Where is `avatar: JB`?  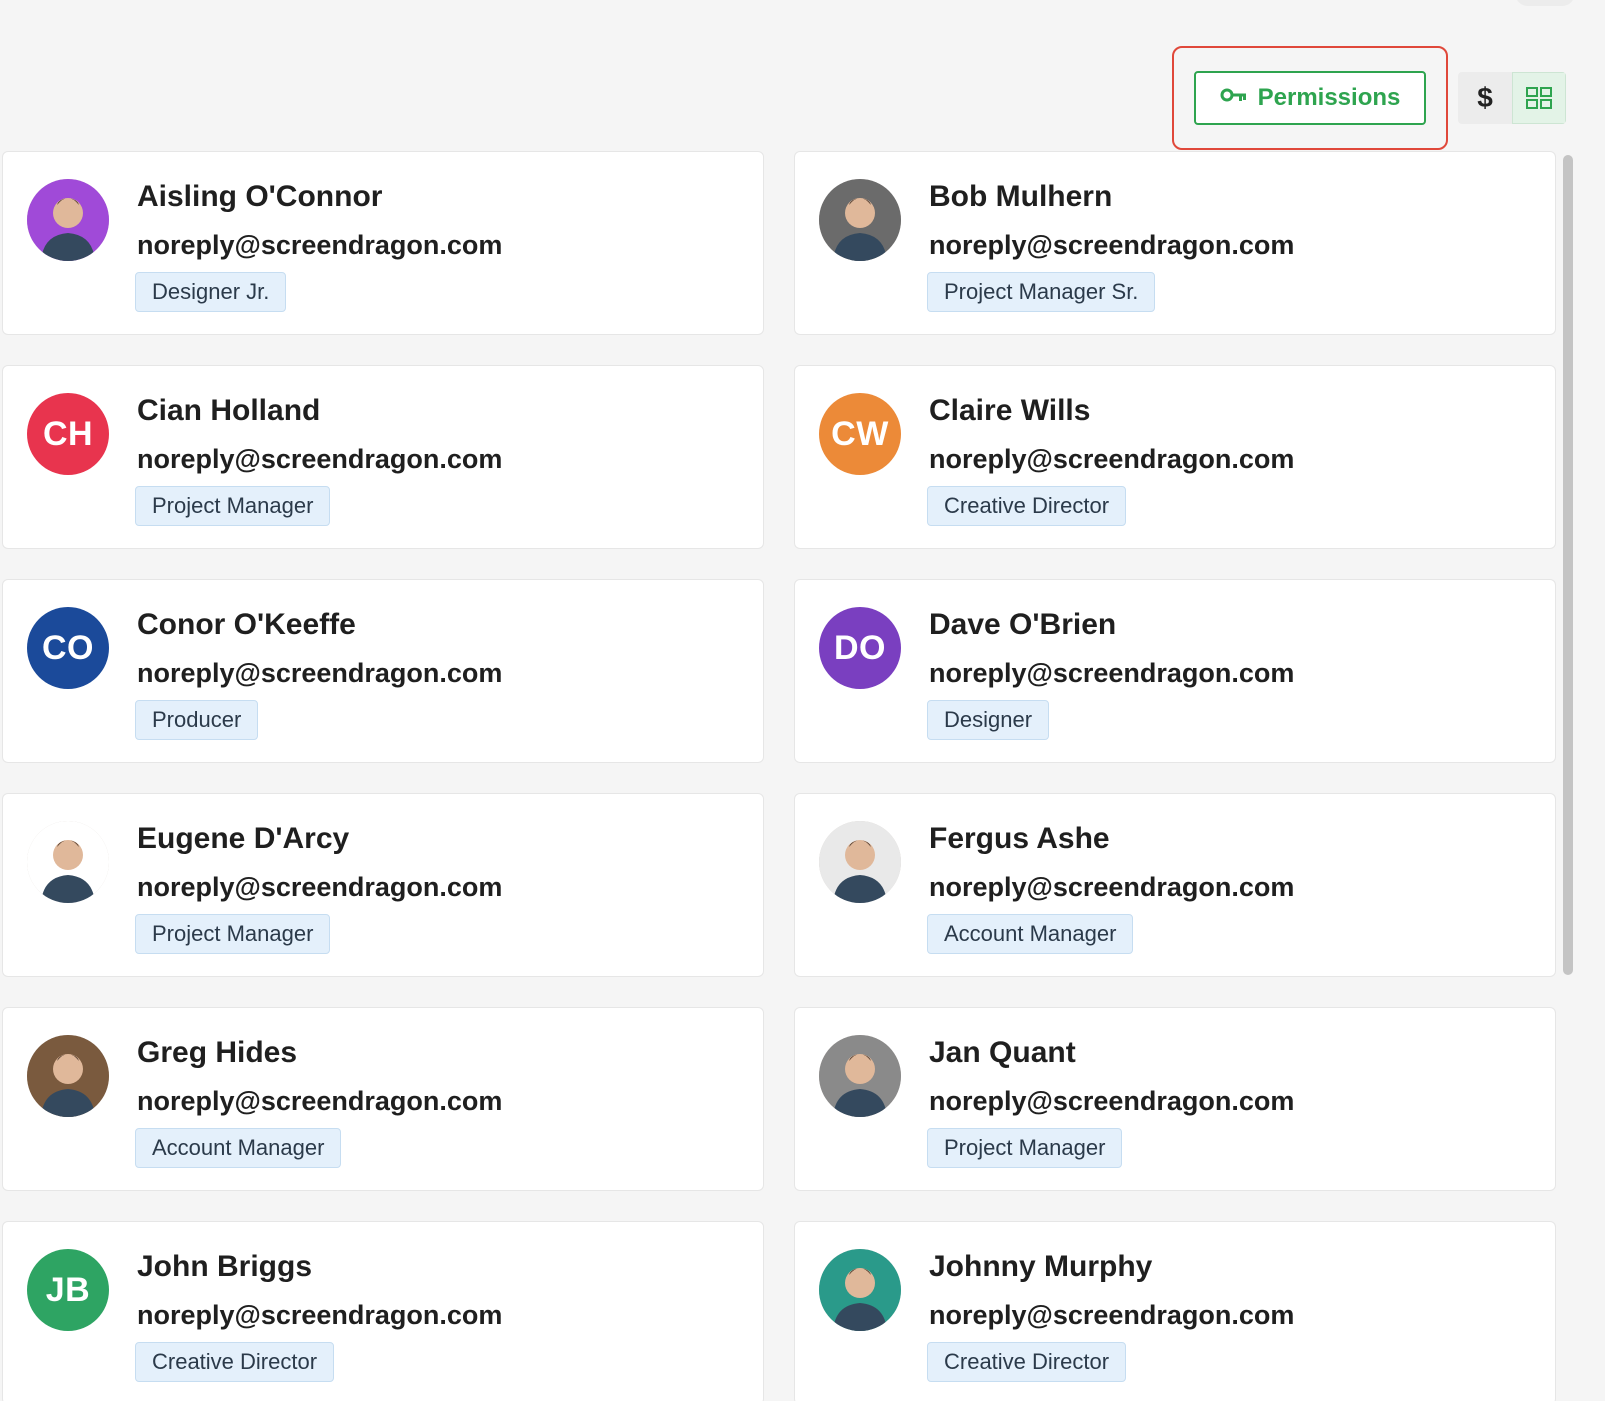
avatar: JB is located at coordinates (68, 1290).